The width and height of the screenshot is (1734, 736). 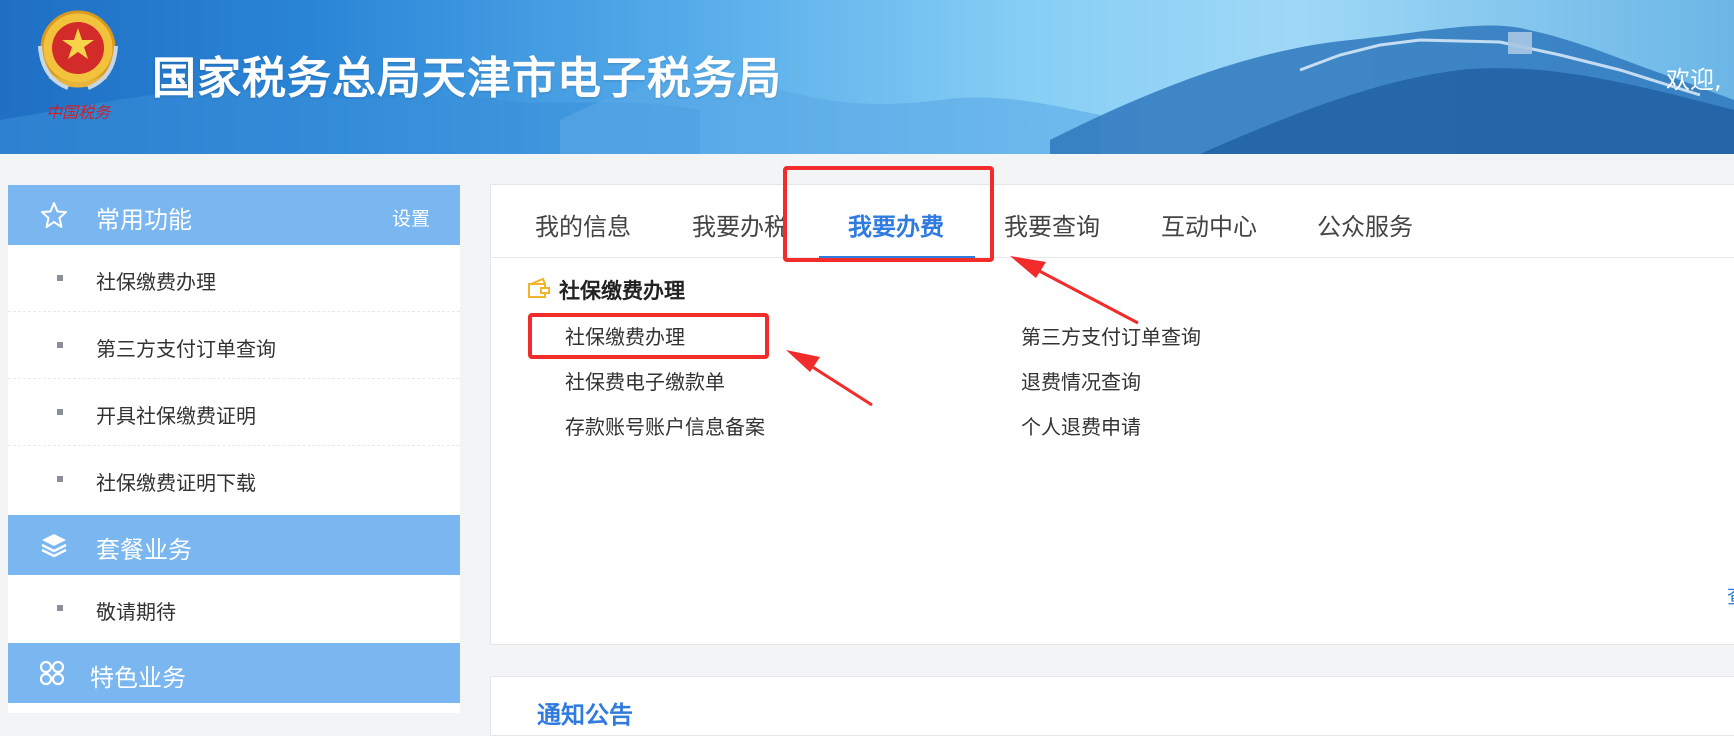 I want to click on tab-bar: 我的信息 我要办税 我要办费 我要查询 互动中心 公众服务, so click(x=1112, y=222).